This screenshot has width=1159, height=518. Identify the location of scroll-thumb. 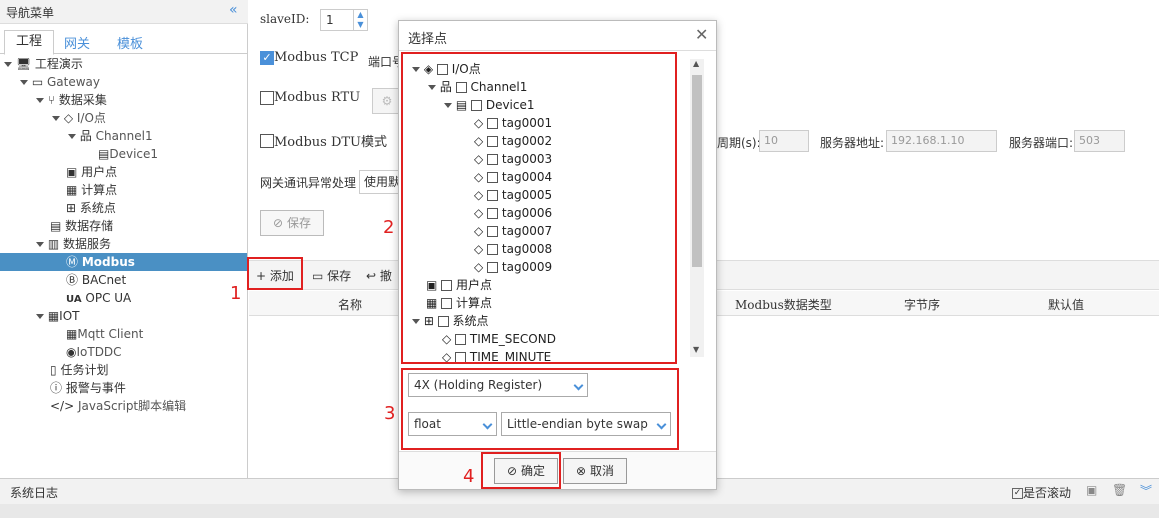
(697, 171).